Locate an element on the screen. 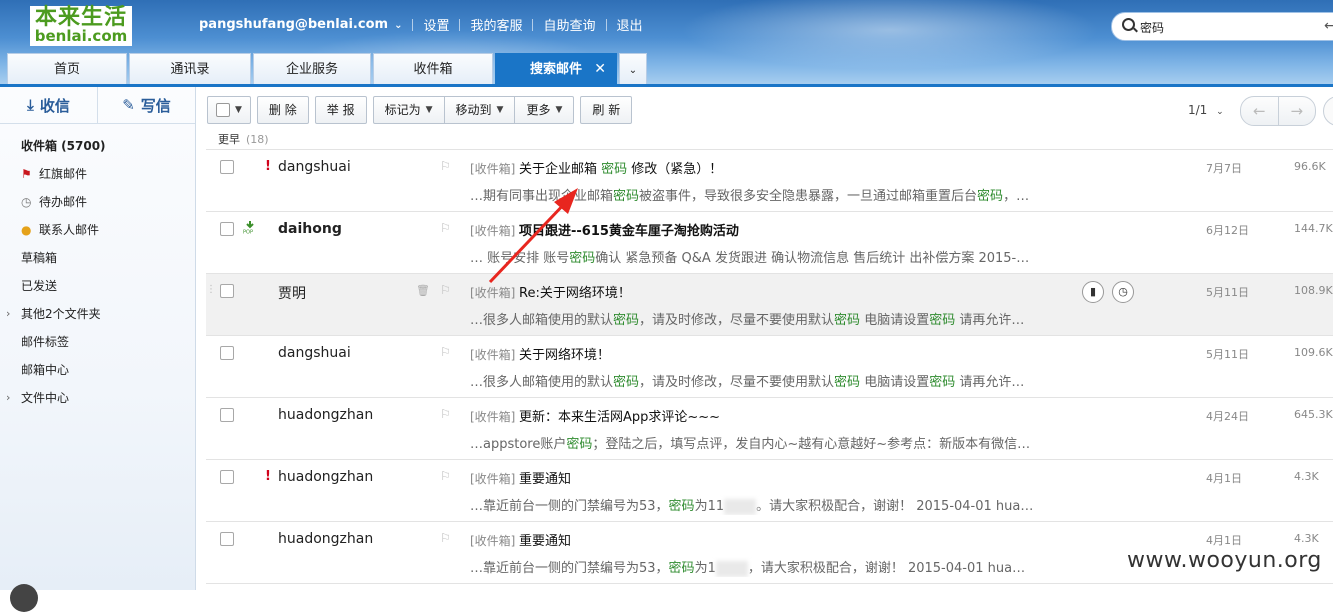  redacted-block is located at coordinates (740, 506).